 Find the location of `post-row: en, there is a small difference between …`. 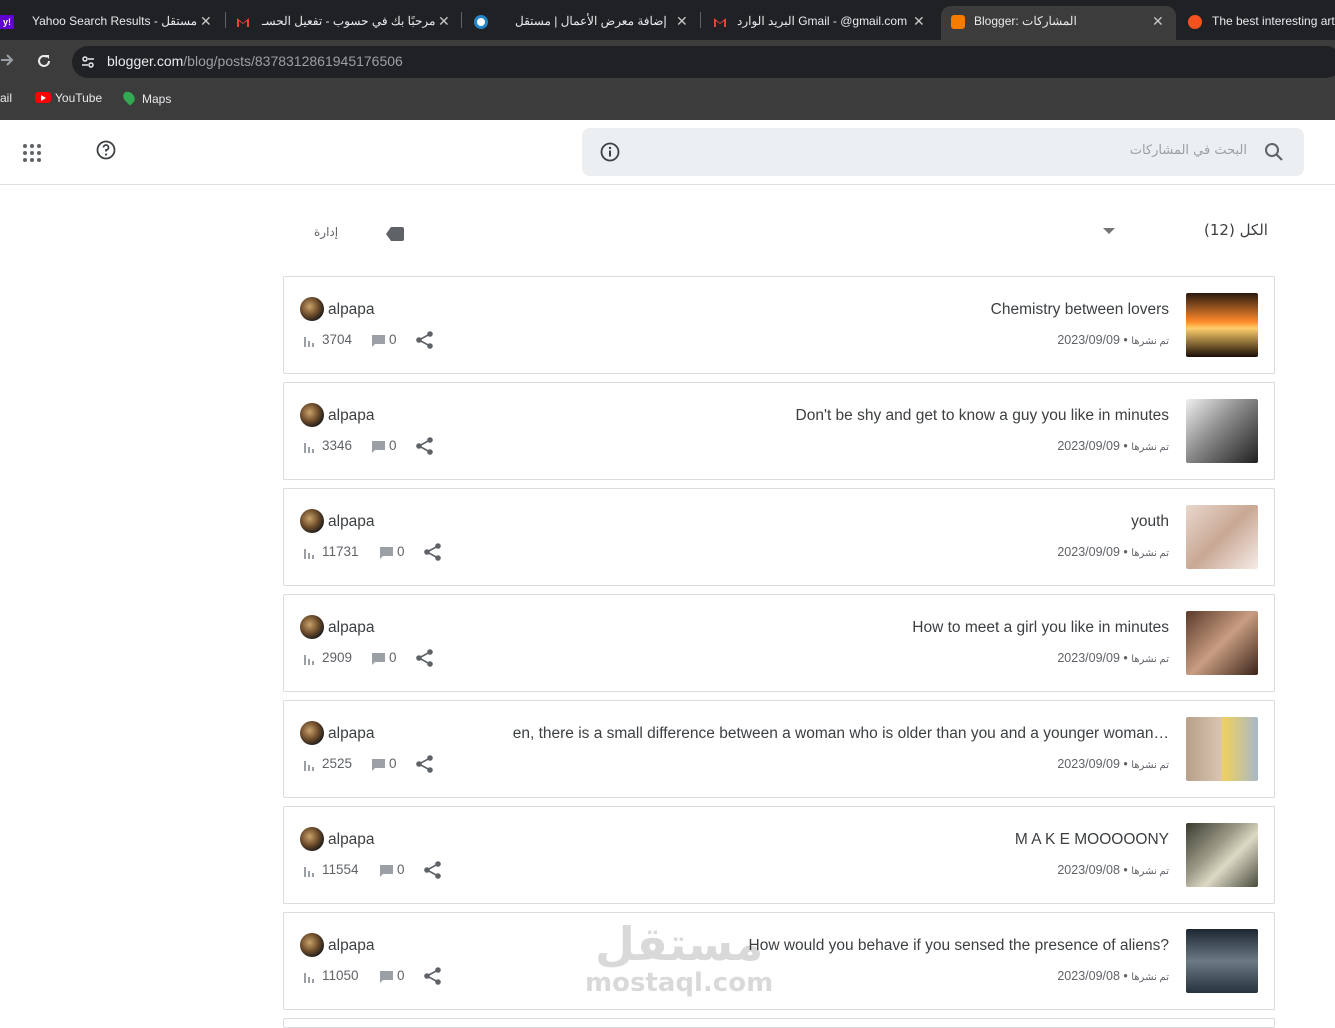

post-row: en, there is a small difference between … is located at coordinates (779, 749).